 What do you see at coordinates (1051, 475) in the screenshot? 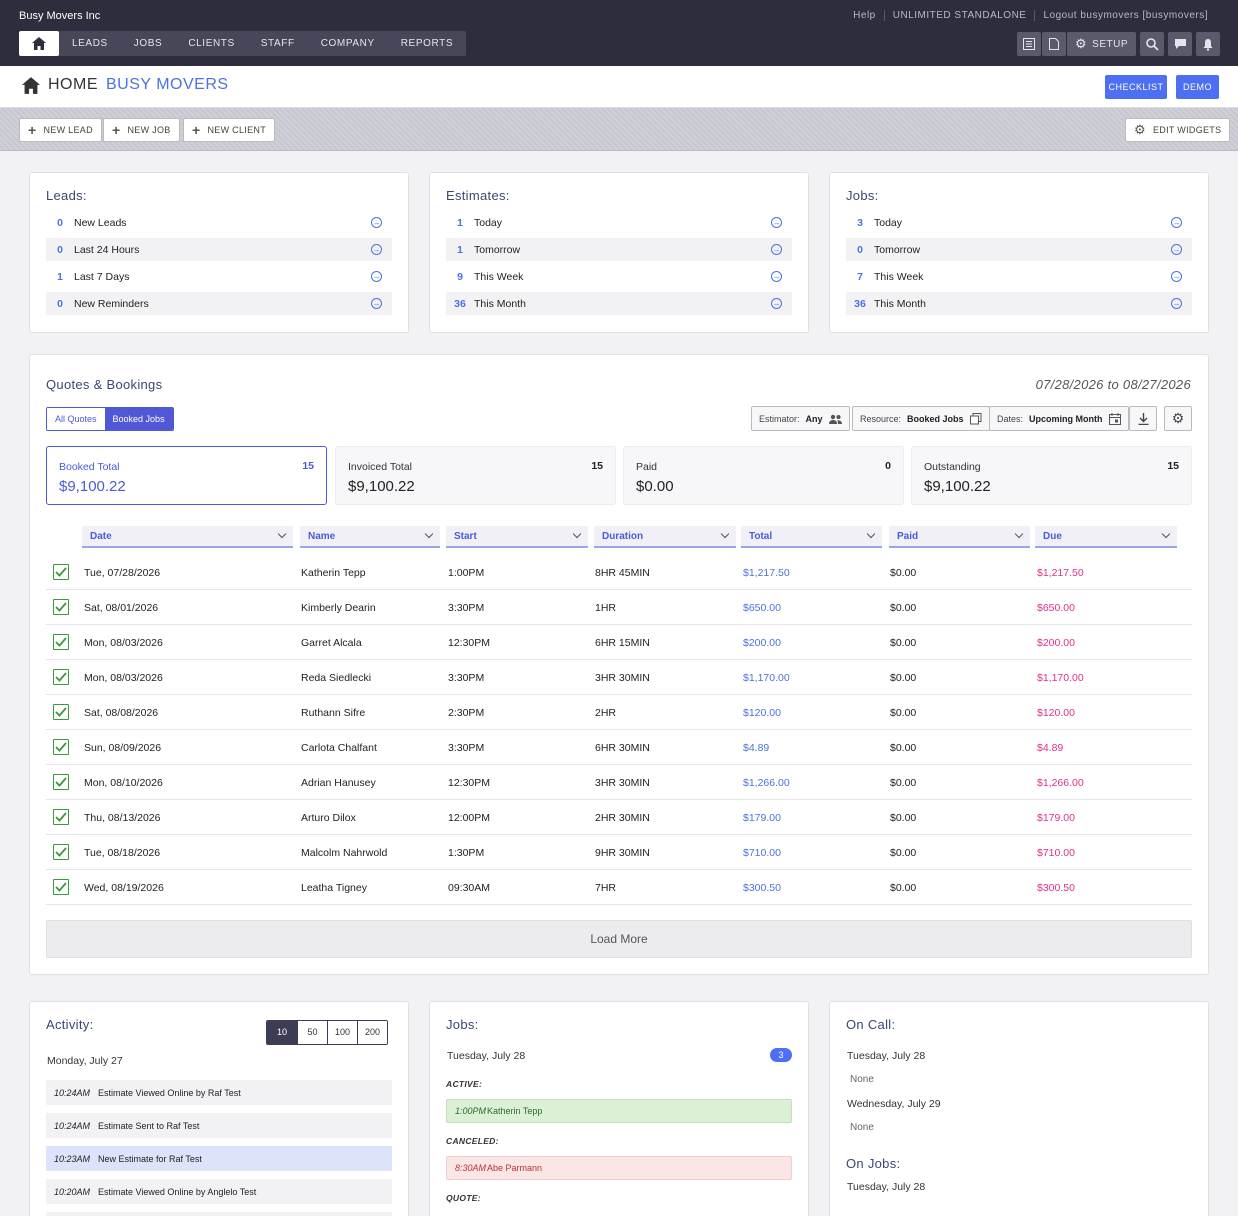
I see `outstanding-total-card: Outstanding 15 $9,100.22` at bounding box center [1051, 475].